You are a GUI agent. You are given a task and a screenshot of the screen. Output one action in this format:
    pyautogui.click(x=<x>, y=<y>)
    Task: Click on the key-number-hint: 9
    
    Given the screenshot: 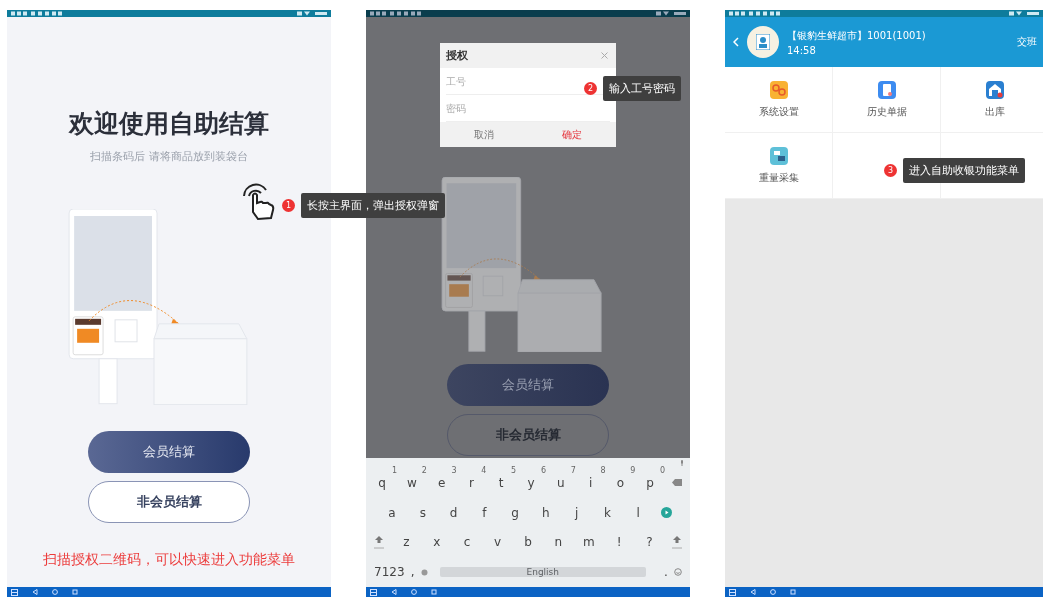 What is the action you would take?
    pyautogui.click(x=633, y=470)
    